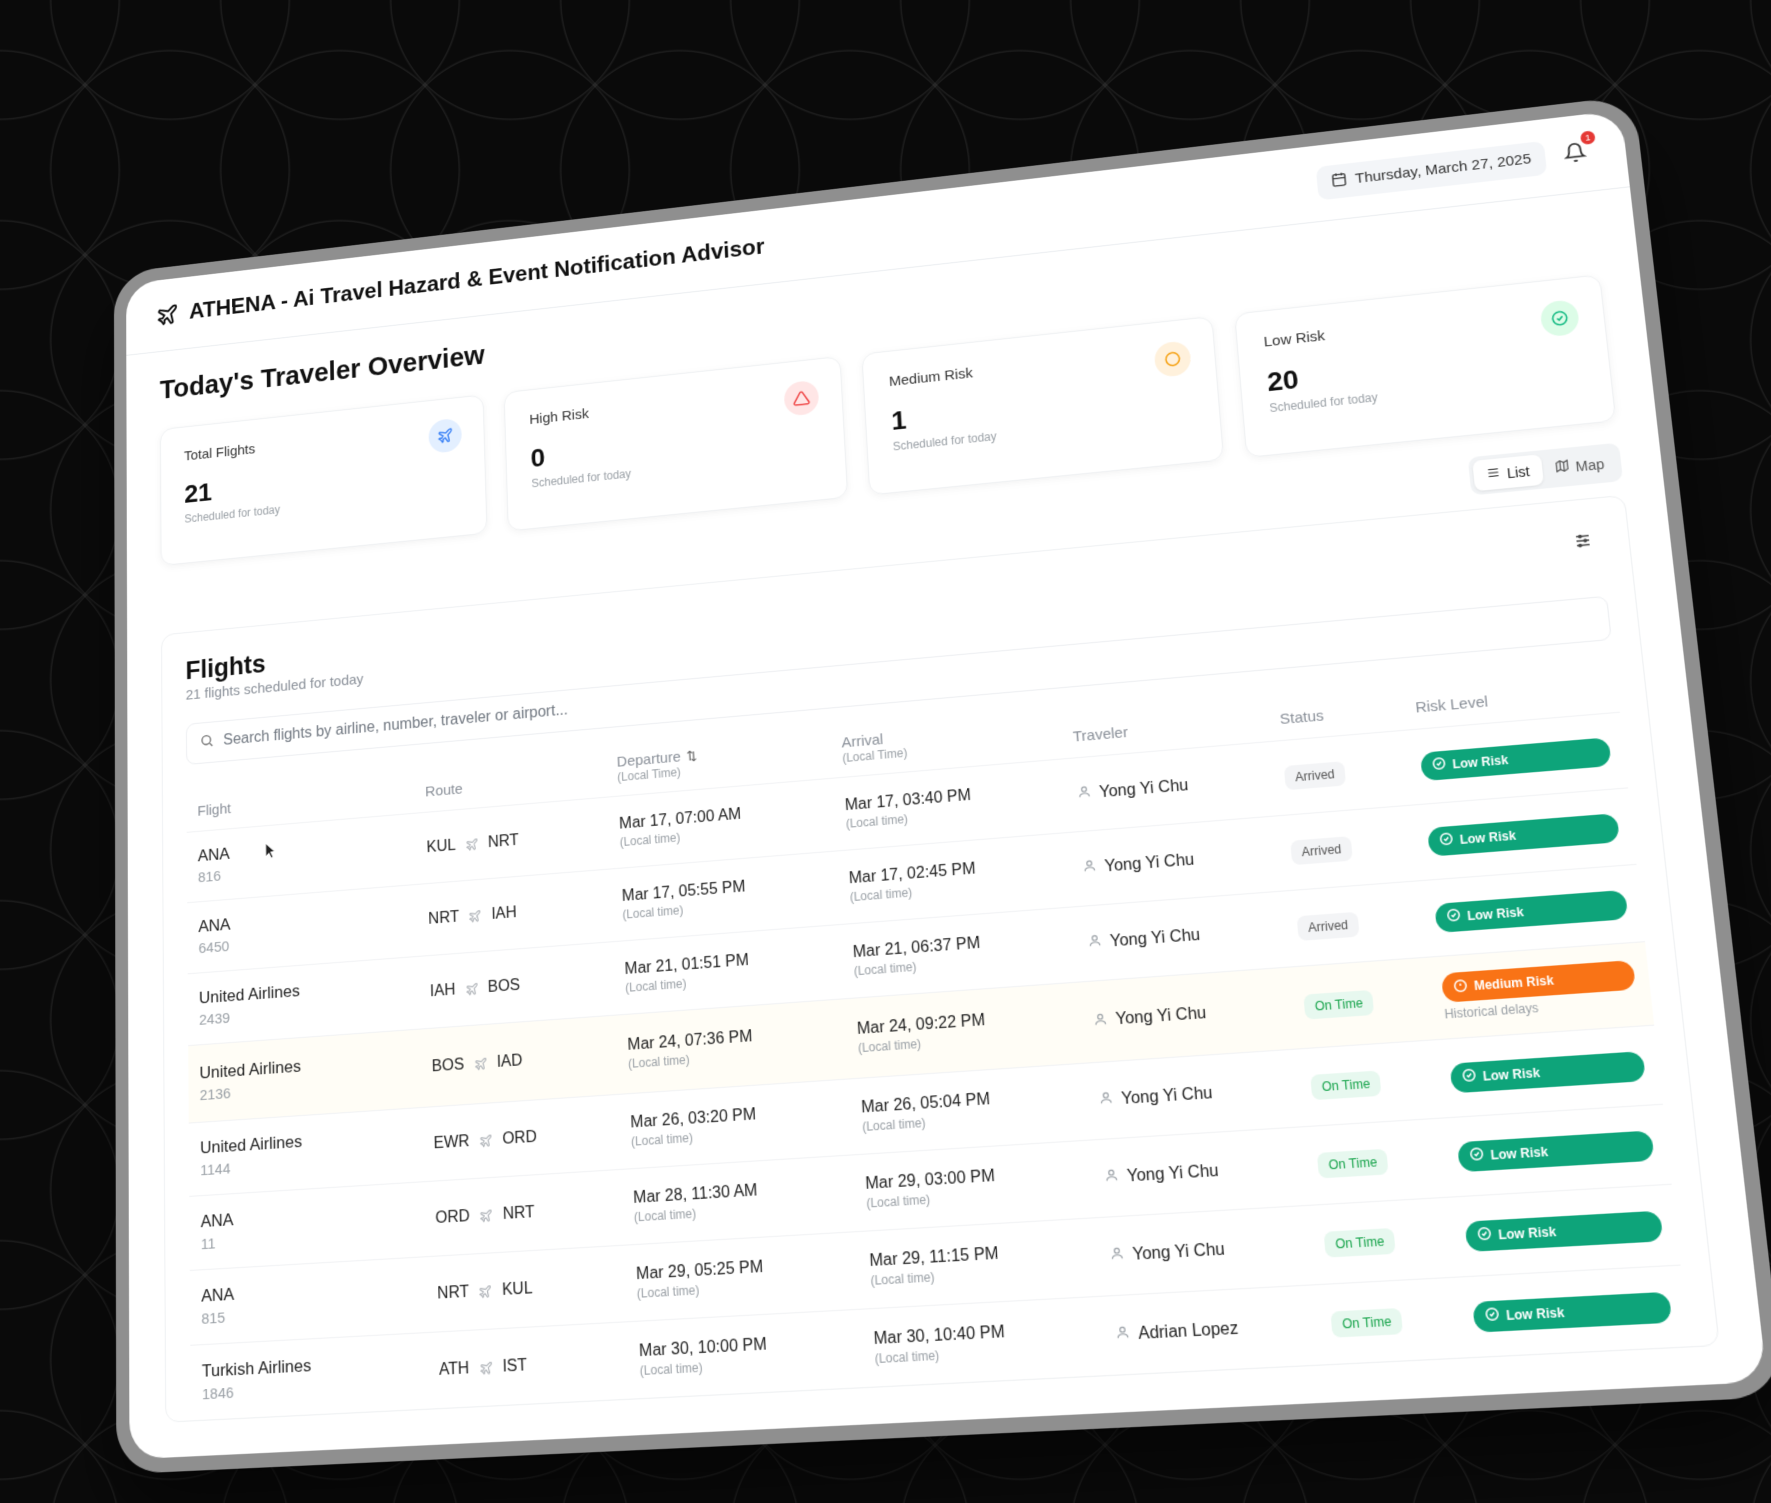 The height and width of the screenshot is (1503, 1771). What do you see at coordinates (453, 1217) in the screenshot?
I see `origin-code: ORD` at bounding box center [453, 1217].